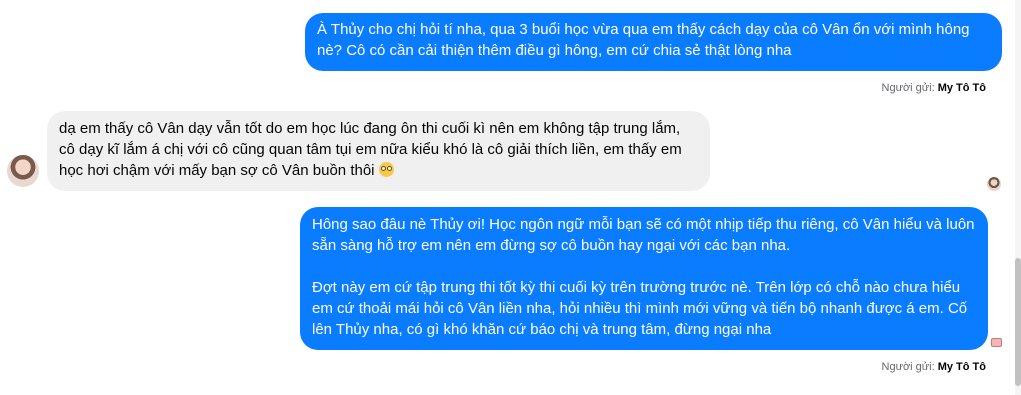 This screenshot has height=395, width=1021. What do you see at coordinates (386, 169) in the screenshot?
I see `pleading-face-emoji-icon` at bounding box center [386, 169].